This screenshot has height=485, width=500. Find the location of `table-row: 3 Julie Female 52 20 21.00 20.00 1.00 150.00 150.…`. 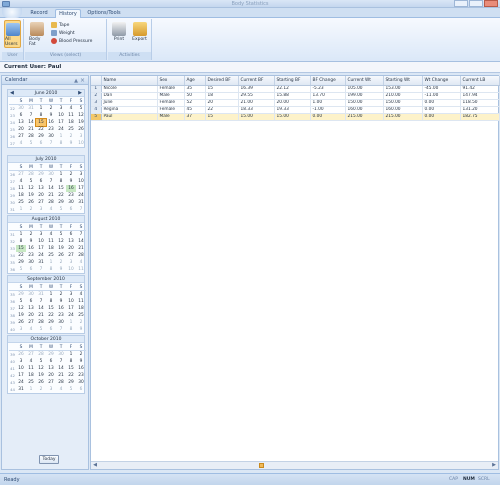

table-row: 3 Julie Female 52 20 21.00 20.00 1.00 150.00 150.… is located at coordinates (295, 103).